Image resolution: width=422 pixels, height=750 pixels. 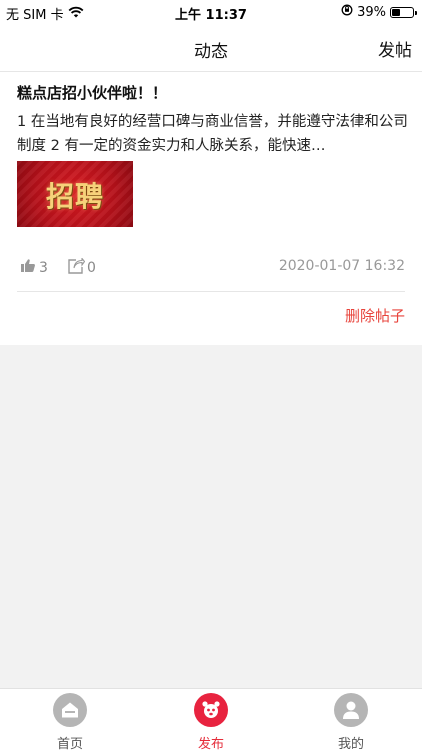 I want to click on post-title: 糕点店招小伙伴啦！！, so click(x=92, y=92).